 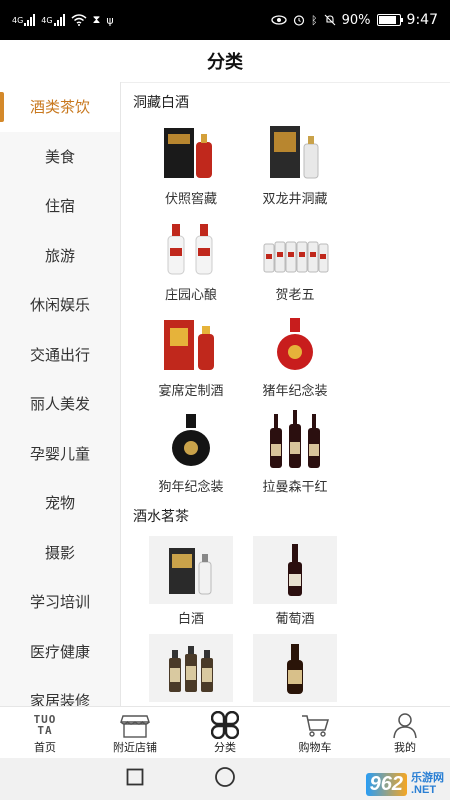 I want to click on product-item: 宴席定制酒, so click(x=191, y=356).